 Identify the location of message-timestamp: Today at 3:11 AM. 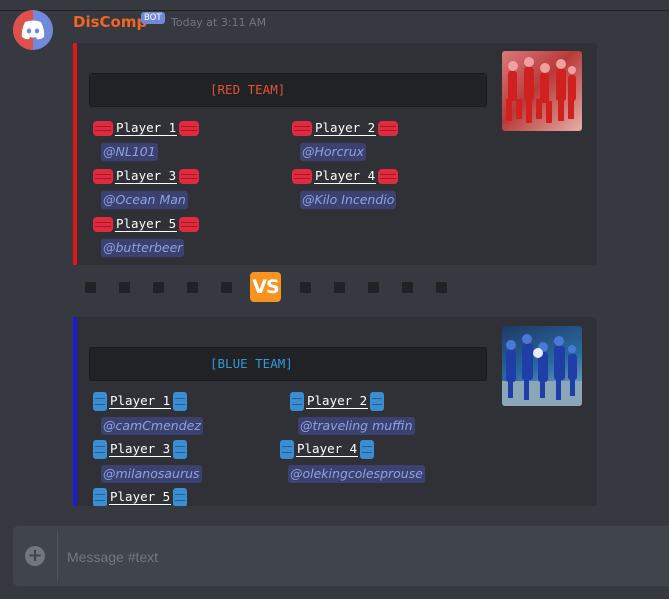
(219, 22).